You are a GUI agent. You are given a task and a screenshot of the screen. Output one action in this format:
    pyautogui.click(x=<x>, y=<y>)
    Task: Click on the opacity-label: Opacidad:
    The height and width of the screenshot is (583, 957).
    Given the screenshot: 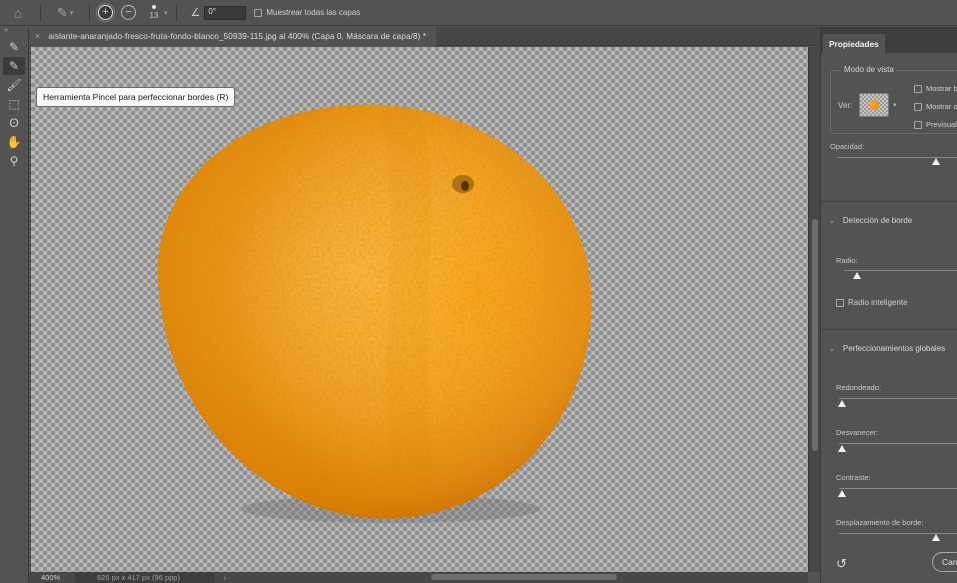 What is the action you would take?
    pyautogui.click(x=847, y=146)
    